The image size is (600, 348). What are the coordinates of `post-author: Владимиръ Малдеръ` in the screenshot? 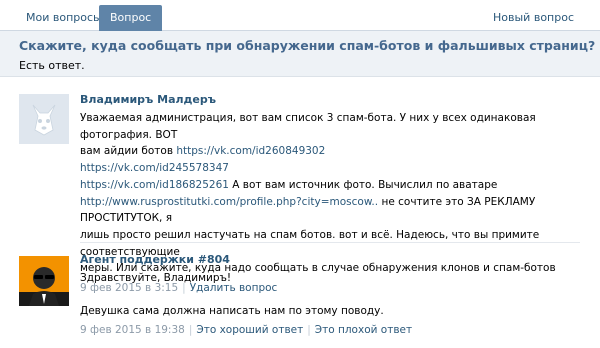 It's located at (335, 100).